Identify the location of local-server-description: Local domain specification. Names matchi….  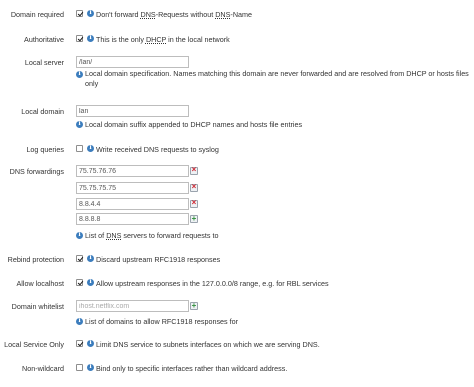
(277, 78).